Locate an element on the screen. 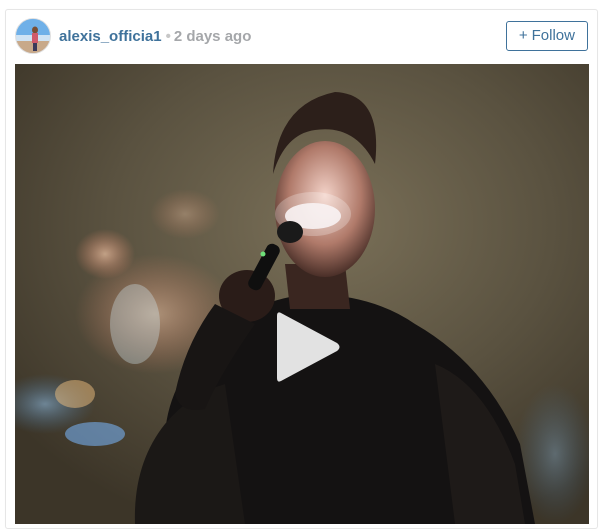  follow-label: Follow is located at coordinates (553, 35).